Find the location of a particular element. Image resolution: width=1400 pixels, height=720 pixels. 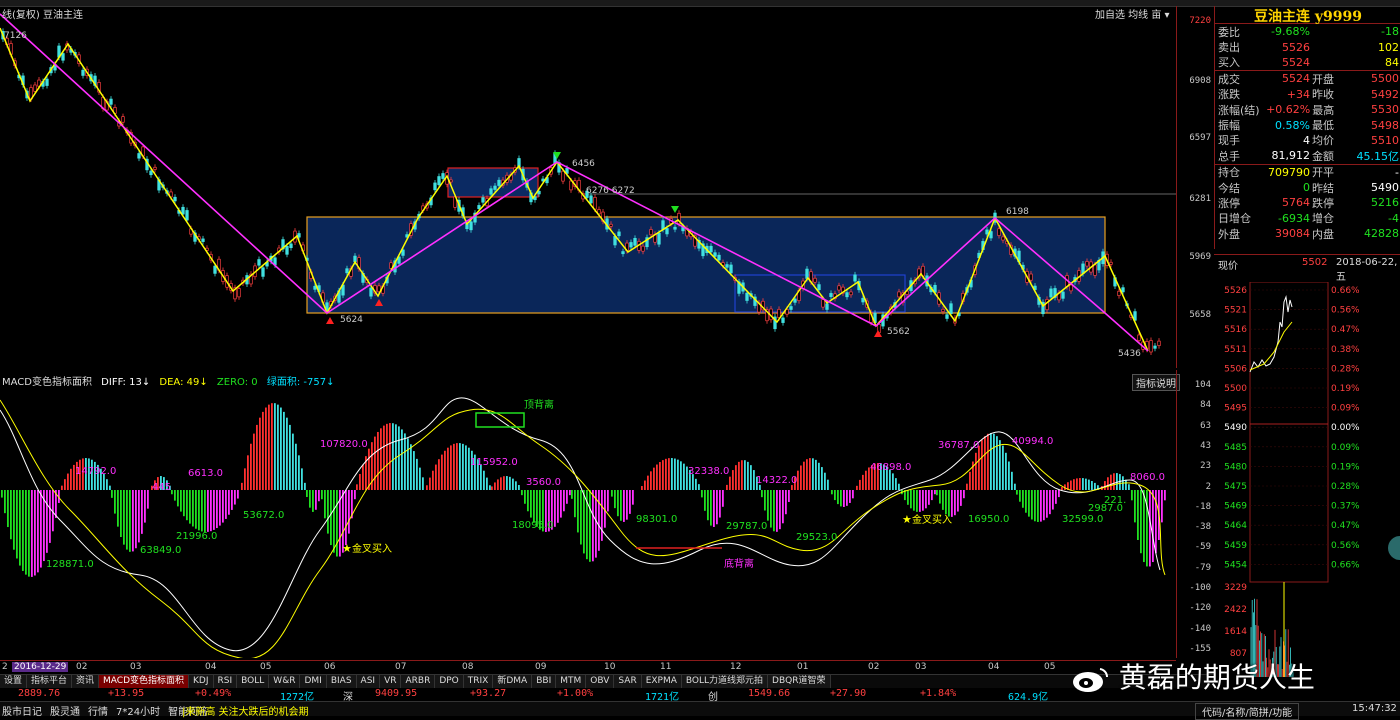

date-label: 2 is located at coordinates (5, 667).